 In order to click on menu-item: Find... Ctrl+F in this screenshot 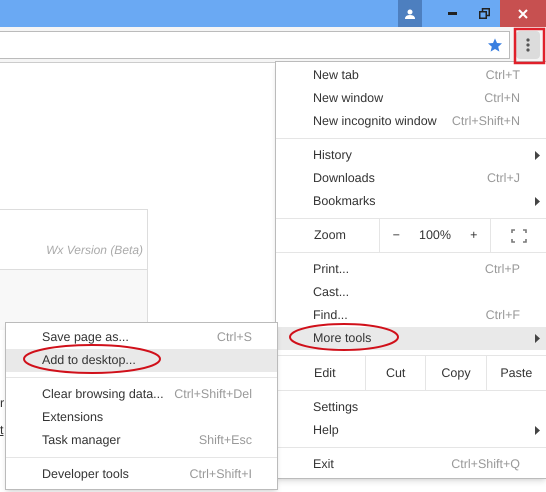, I will do `click(411, 315)`.